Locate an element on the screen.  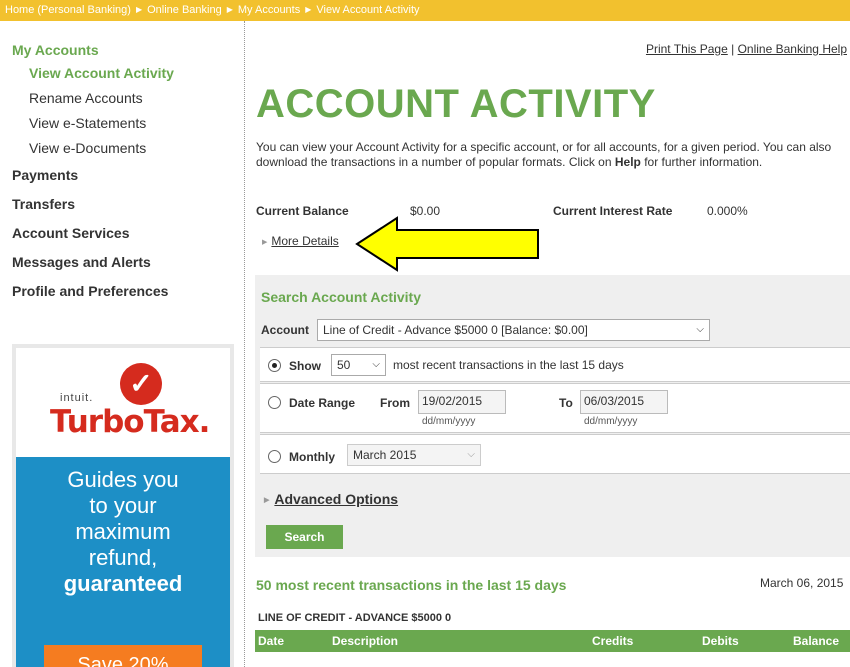
sidebar-item-account-services: Account Services is located at coordinates (71, 233).